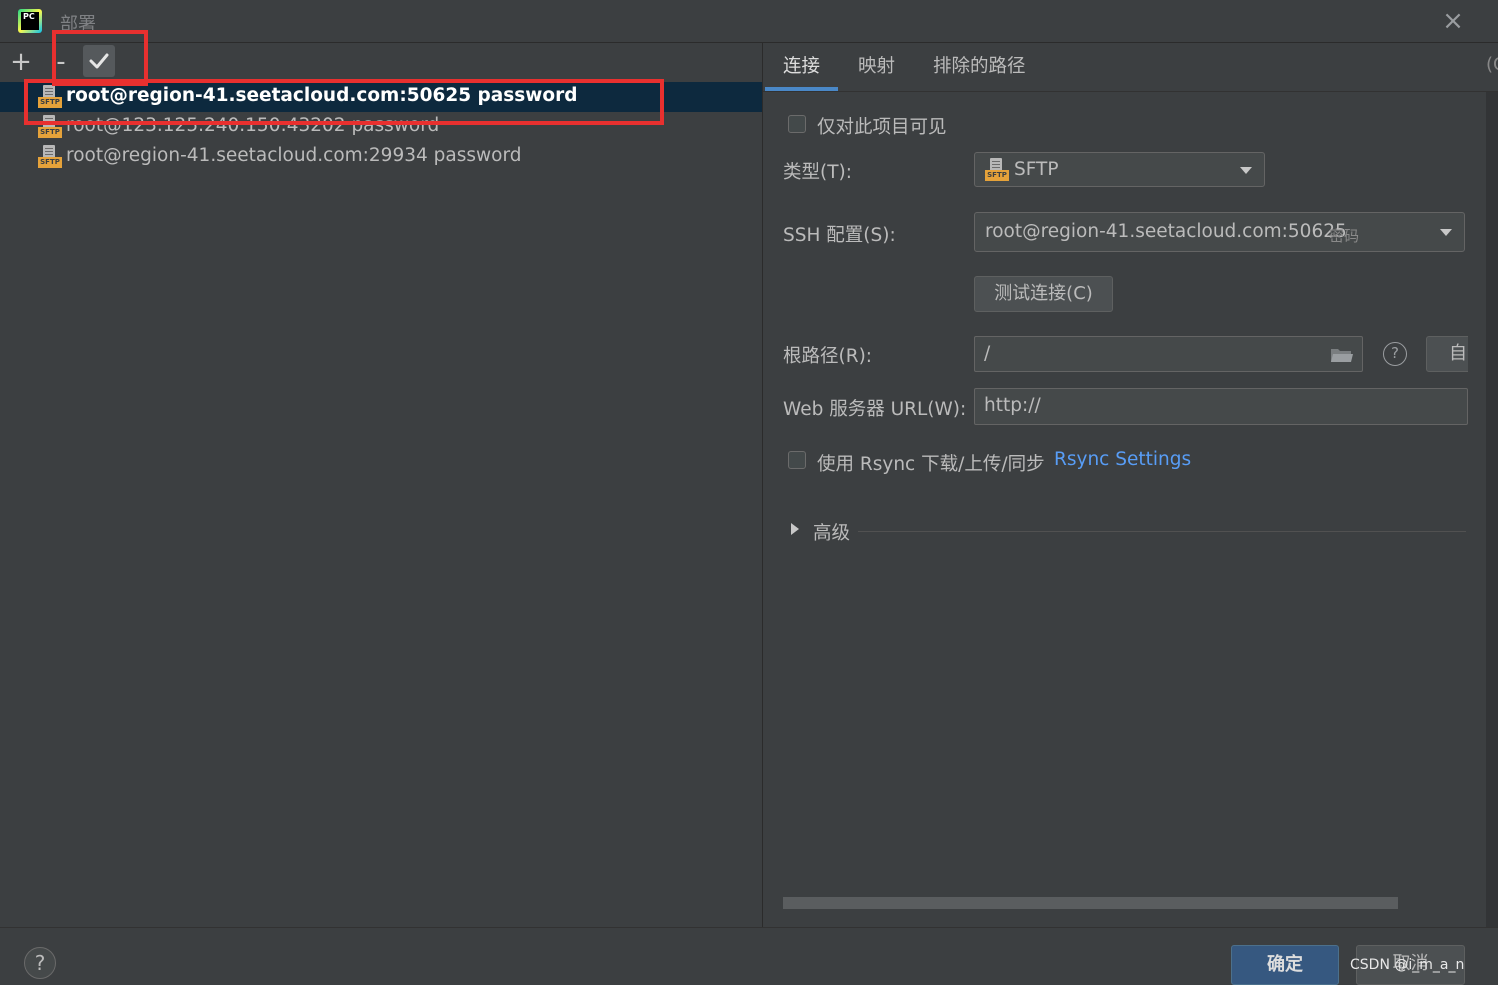  Describe the element at coordinates (1407, 965) in the screenshot. I see `csdn-watermark: CSDN @i_m_a_n` at that location.